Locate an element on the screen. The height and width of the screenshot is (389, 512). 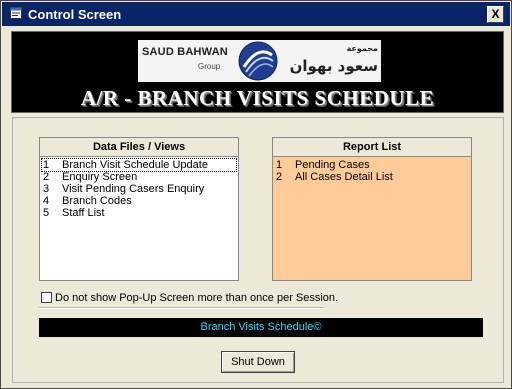
list-item-branch-visit-schedule-update: 1 Branch Visit Schedule Update is located at coordinates (139, 165).